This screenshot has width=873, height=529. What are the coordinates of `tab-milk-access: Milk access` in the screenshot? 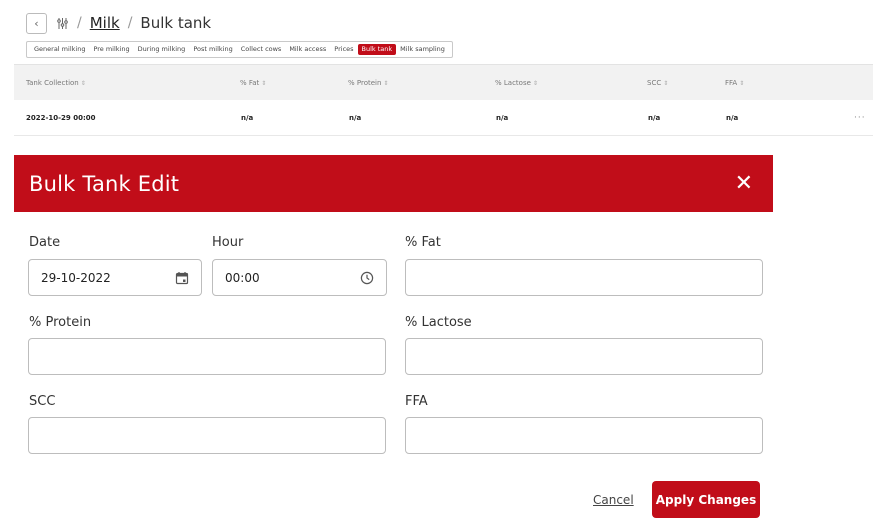 It's located at (307, 49).